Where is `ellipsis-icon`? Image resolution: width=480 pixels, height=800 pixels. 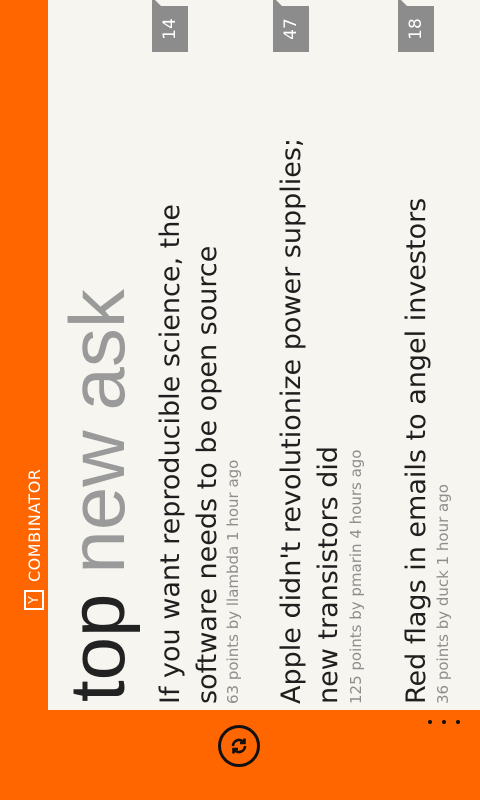
ellipsis-icon is located at coordinates (430, 722).